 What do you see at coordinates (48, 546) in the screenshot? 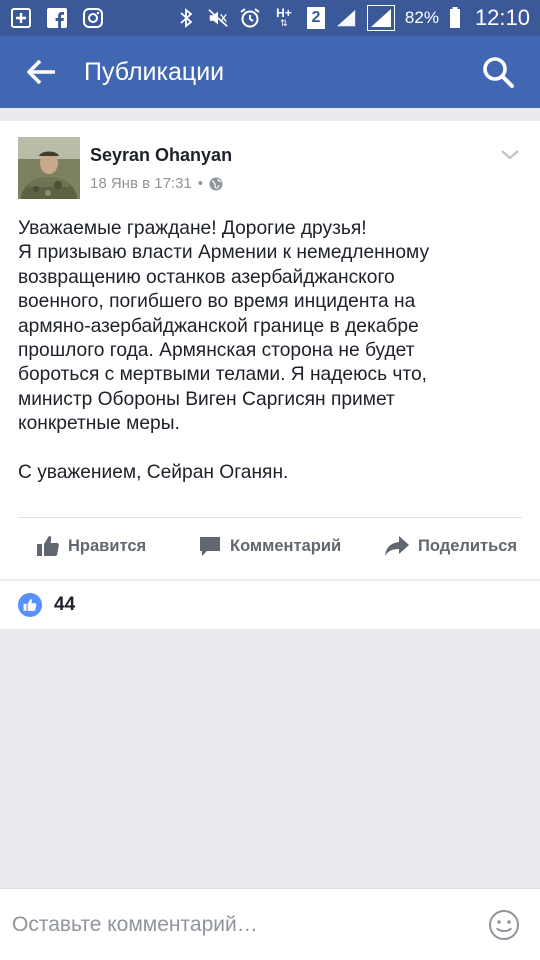
I see `thumbs-up-icon` at bounding box center [48, 546].